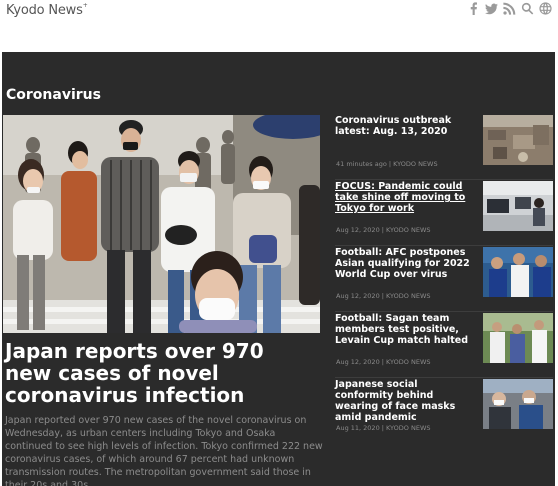  I want to click on news-meta: 41 minutes ago | KYODO NEWS, so click(387, 164).